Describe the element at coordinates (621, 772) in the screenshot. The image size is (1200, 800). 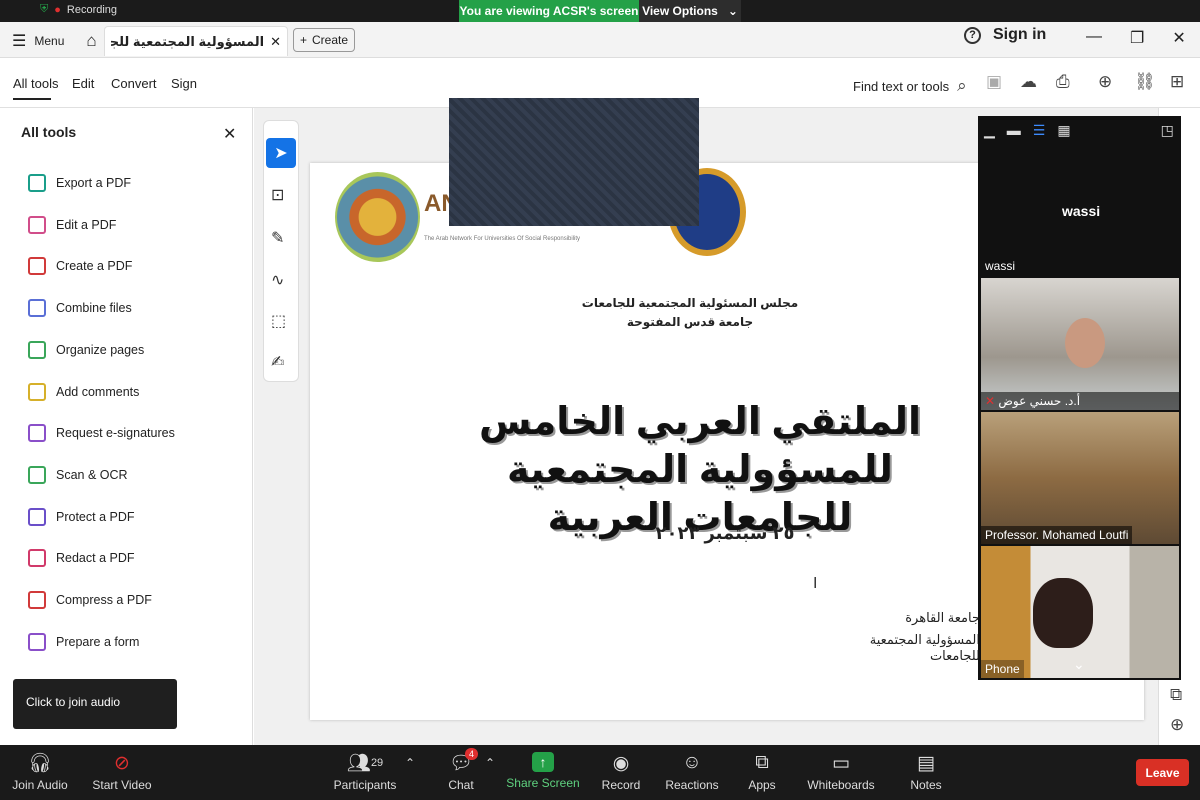
I see `record-button: ◉ Record` at that location.